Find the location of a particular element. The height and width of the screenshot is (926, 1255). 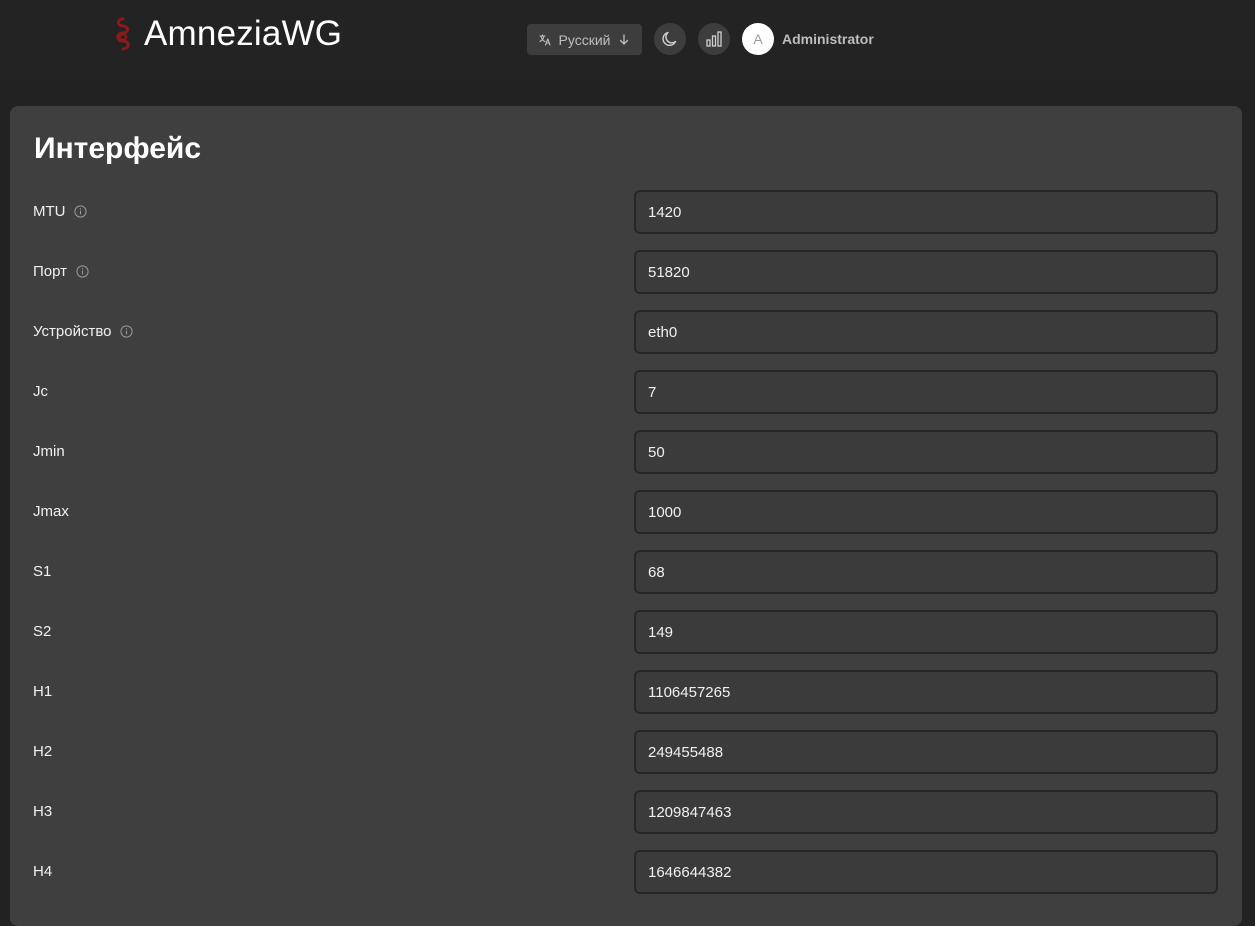

field-label-text: Порт is located at coordinates (50, 271).